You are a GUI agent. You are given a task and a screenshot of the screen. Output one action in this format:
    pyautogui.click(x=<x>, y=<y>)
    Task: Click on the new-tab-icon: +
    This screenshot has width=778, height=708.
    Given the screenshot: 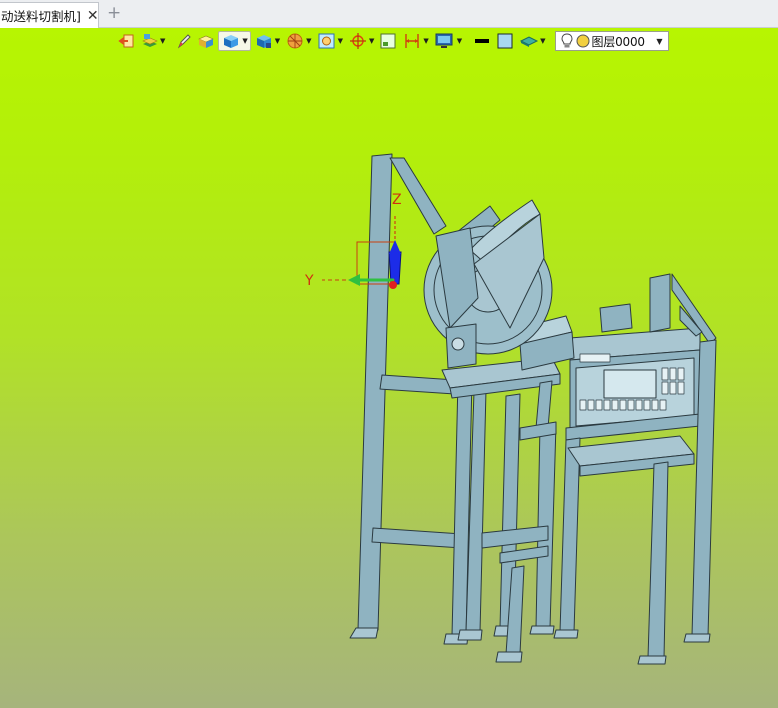 What is the action you would take?
    pyautogui.click(x=114, y=13)
    